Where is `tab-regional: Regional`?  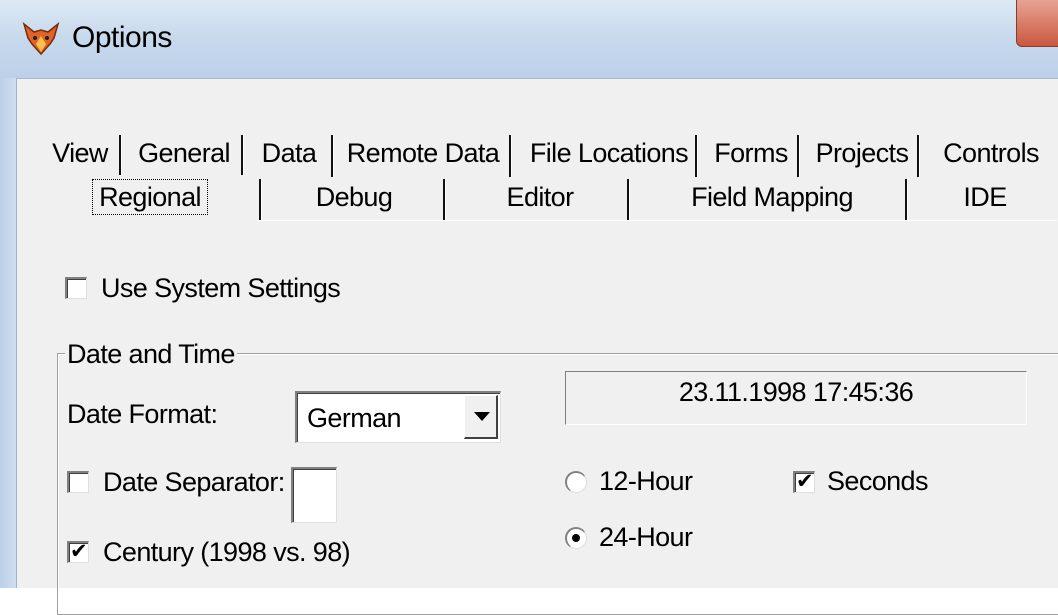
tab-regional: Regional is located at coordinates (150, 197).